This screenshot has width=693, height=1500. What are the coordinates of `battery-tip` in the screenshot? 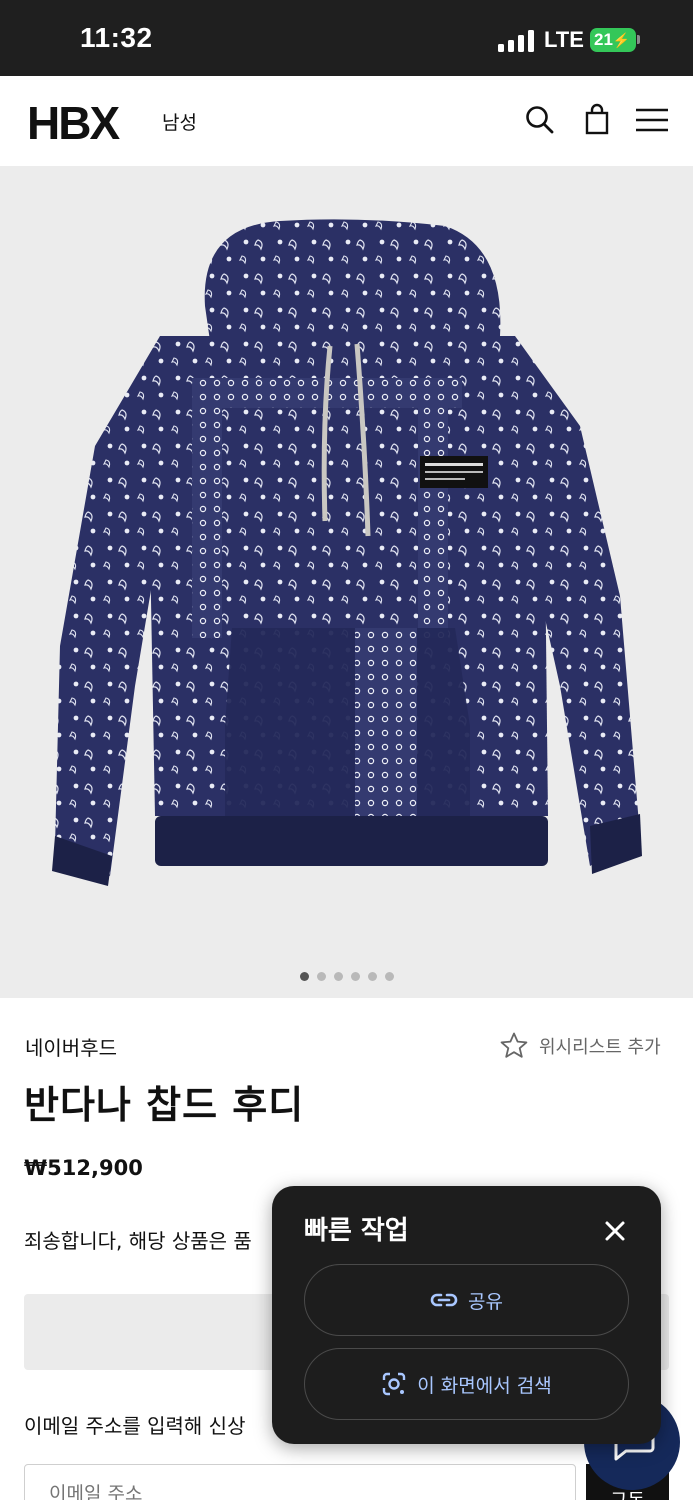 It's located at (638, 39).